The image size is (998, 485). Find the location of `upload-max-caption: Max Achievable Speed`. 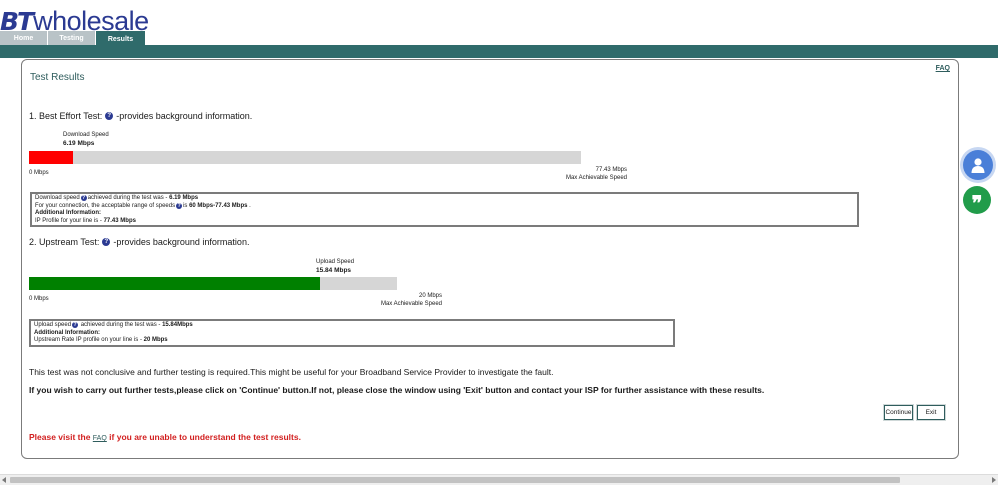

upload-max-caption: Max Achievable Speed is located at coordinates (411, 304).